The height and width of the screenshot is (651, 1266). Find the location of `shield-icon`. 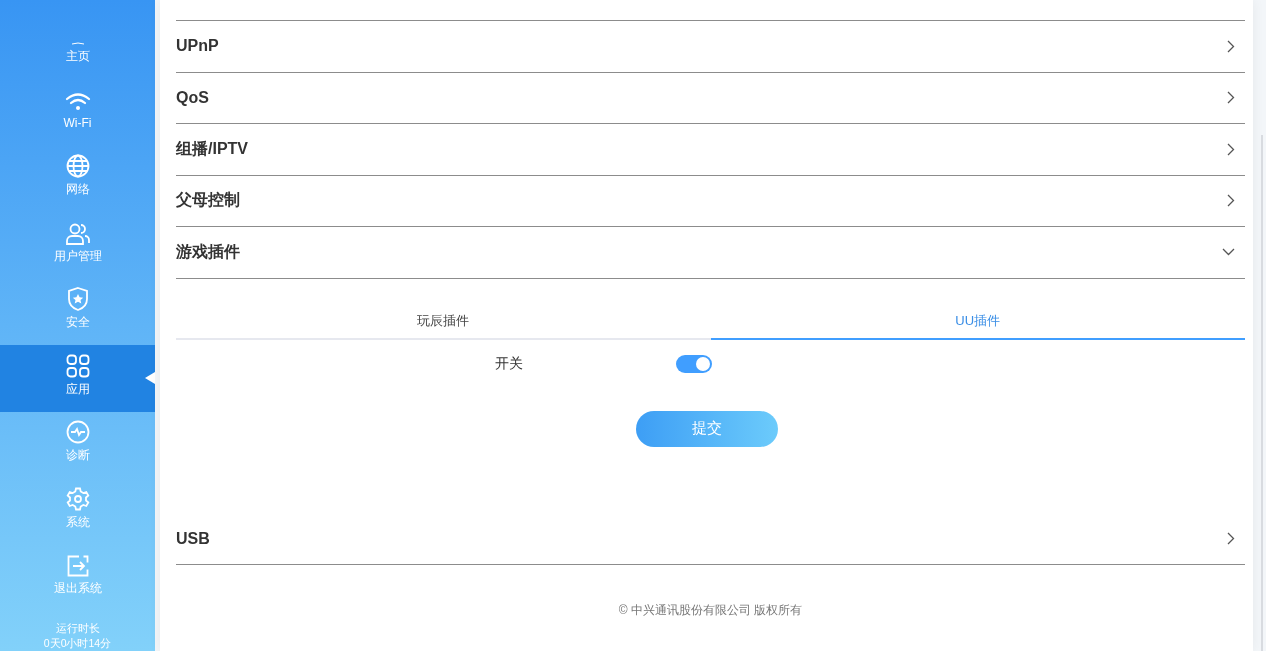

shield-icon is located at coordinates (77, 299).